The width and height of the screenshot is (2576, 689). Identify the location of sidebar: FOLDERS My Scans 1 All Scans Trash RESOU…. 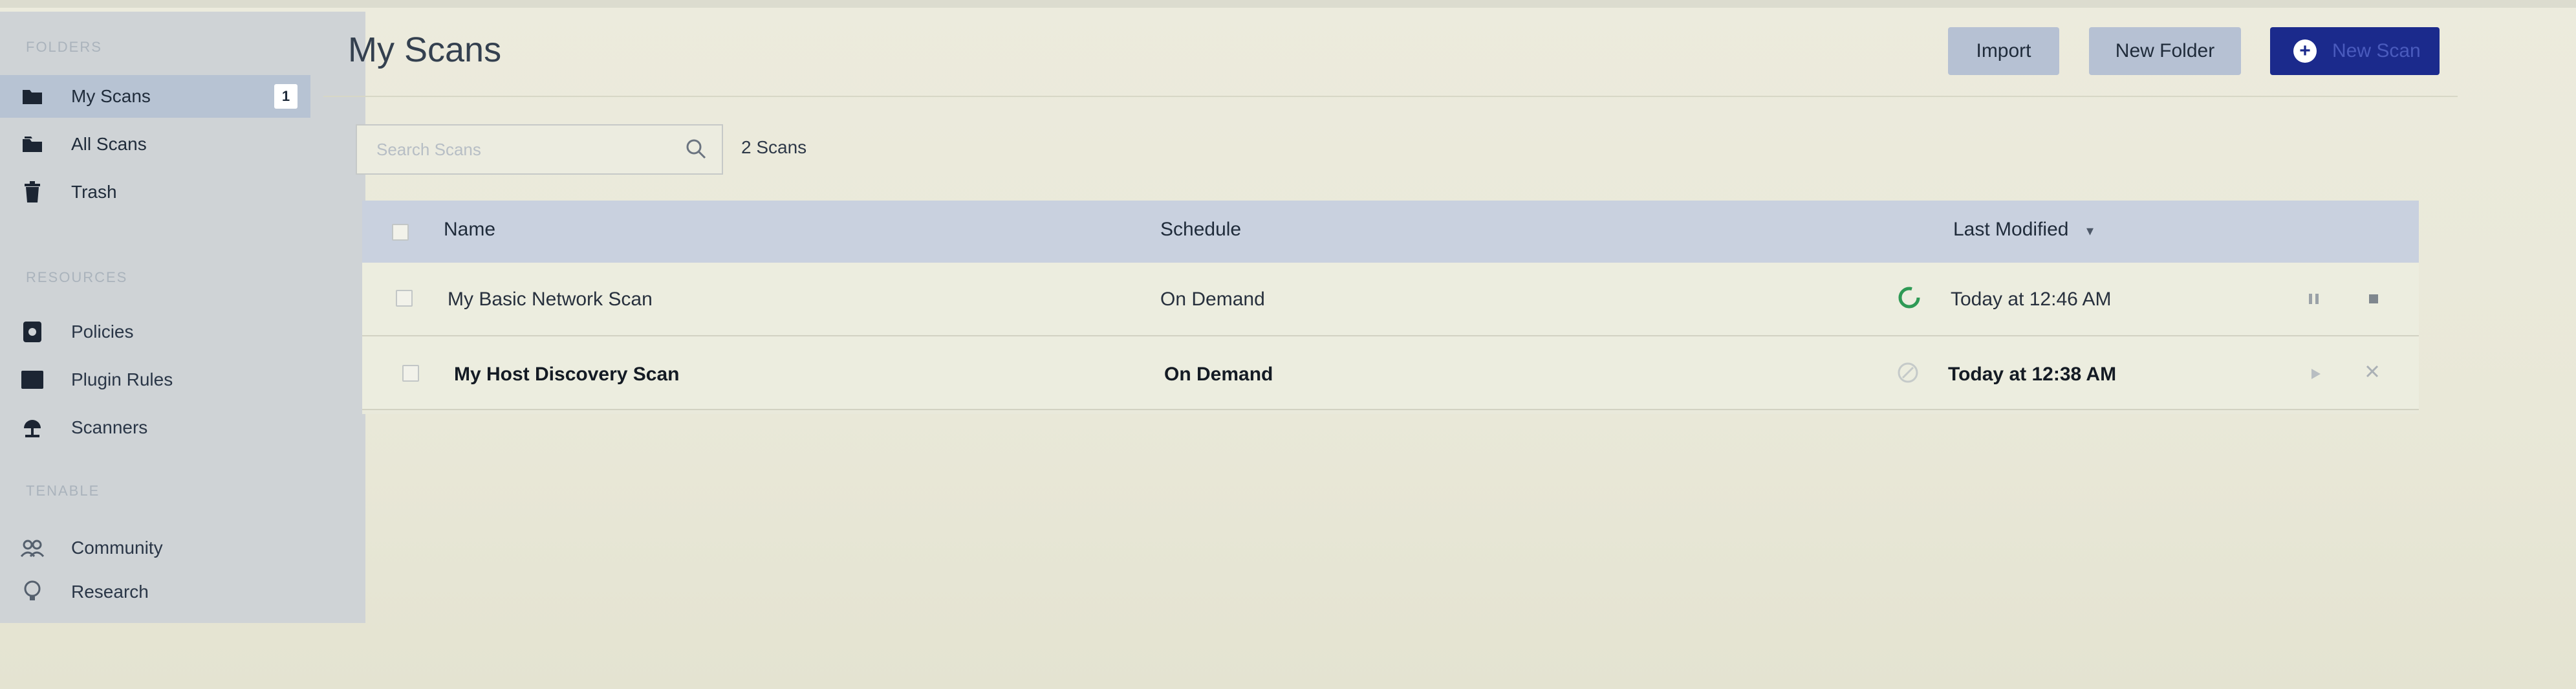
(182, 317).